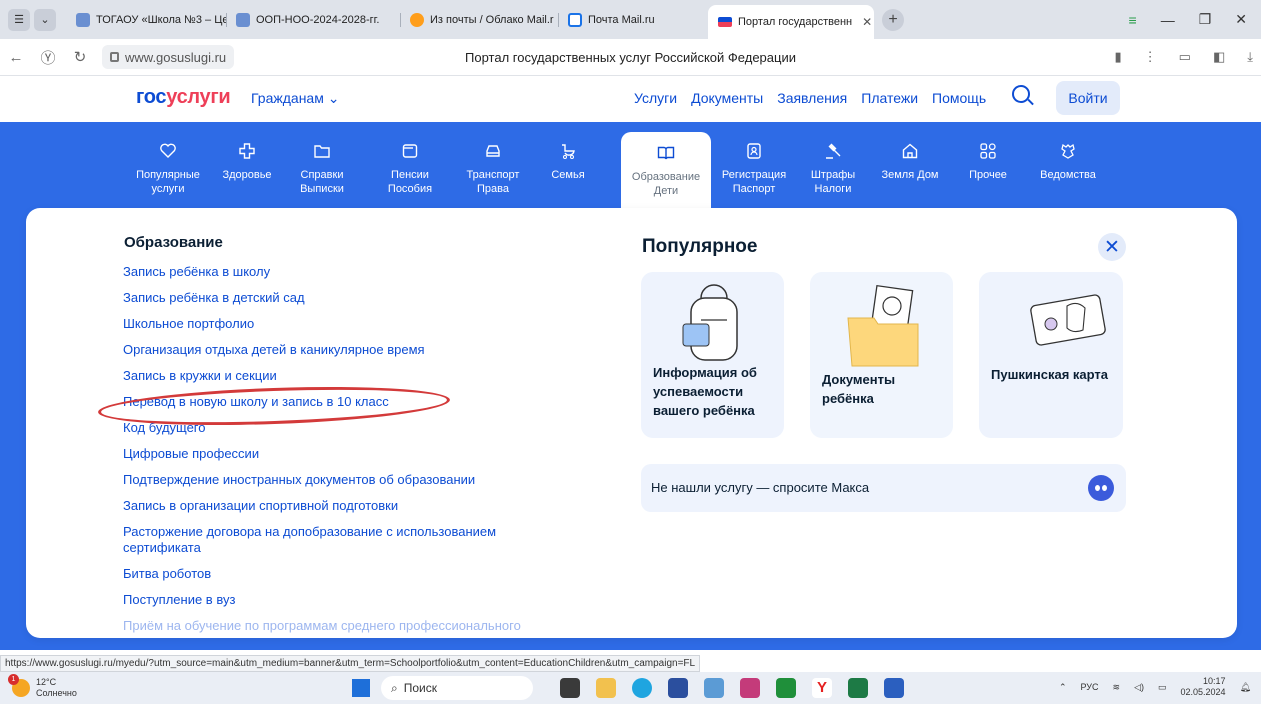 The height and width of the screenshot is (704, 1261). I want to click on bookmark-icon: ▮, so click(1118, 57).